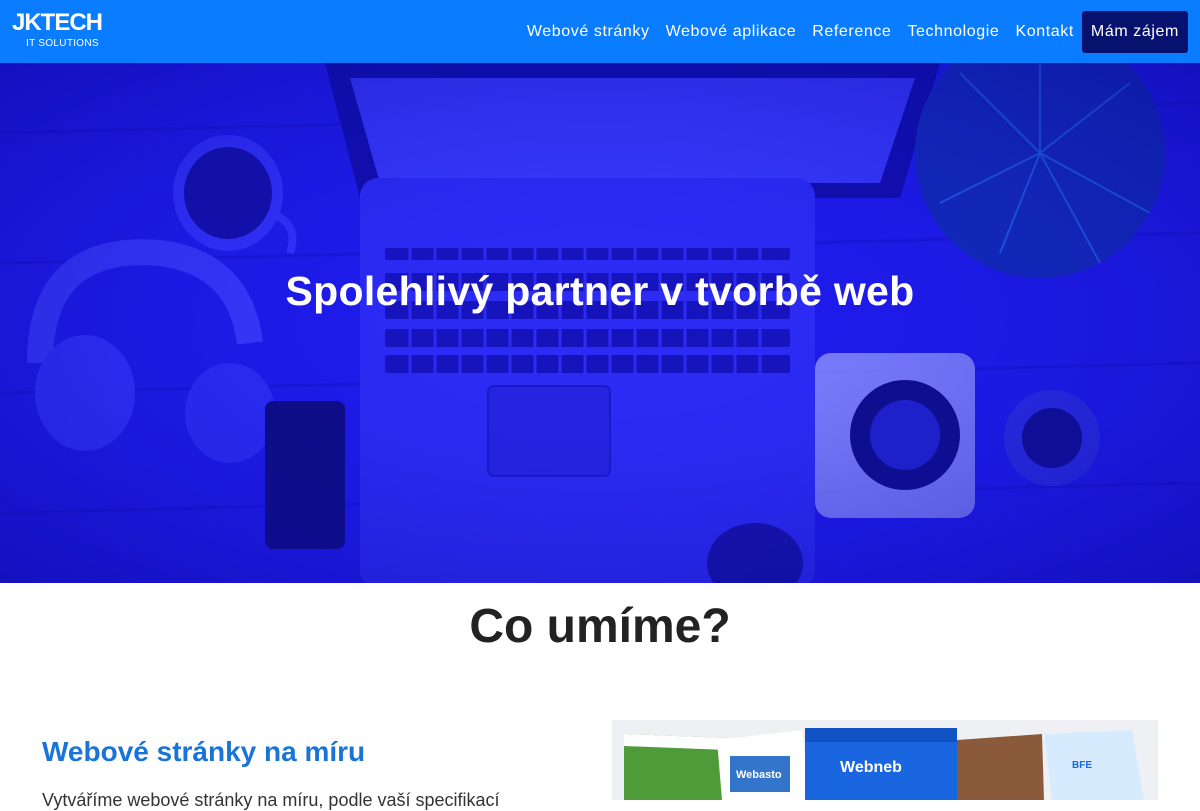 The height and width of the screenshot is (811, 1200). I want to click on service-title: Webové stránky na míru, so click(204, 751).